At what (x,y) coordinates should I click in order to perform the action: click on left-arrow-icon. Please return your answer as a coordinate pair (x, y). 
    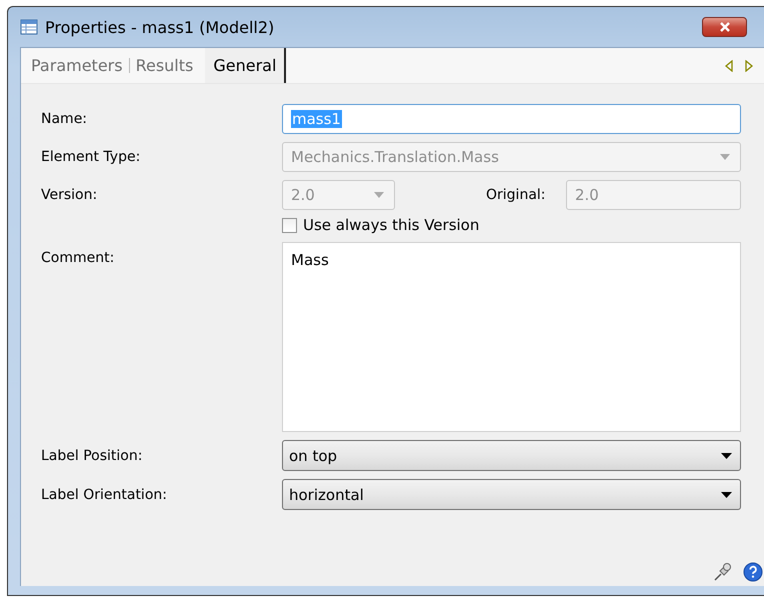
    Looking at the image, I should click on (729, 66).